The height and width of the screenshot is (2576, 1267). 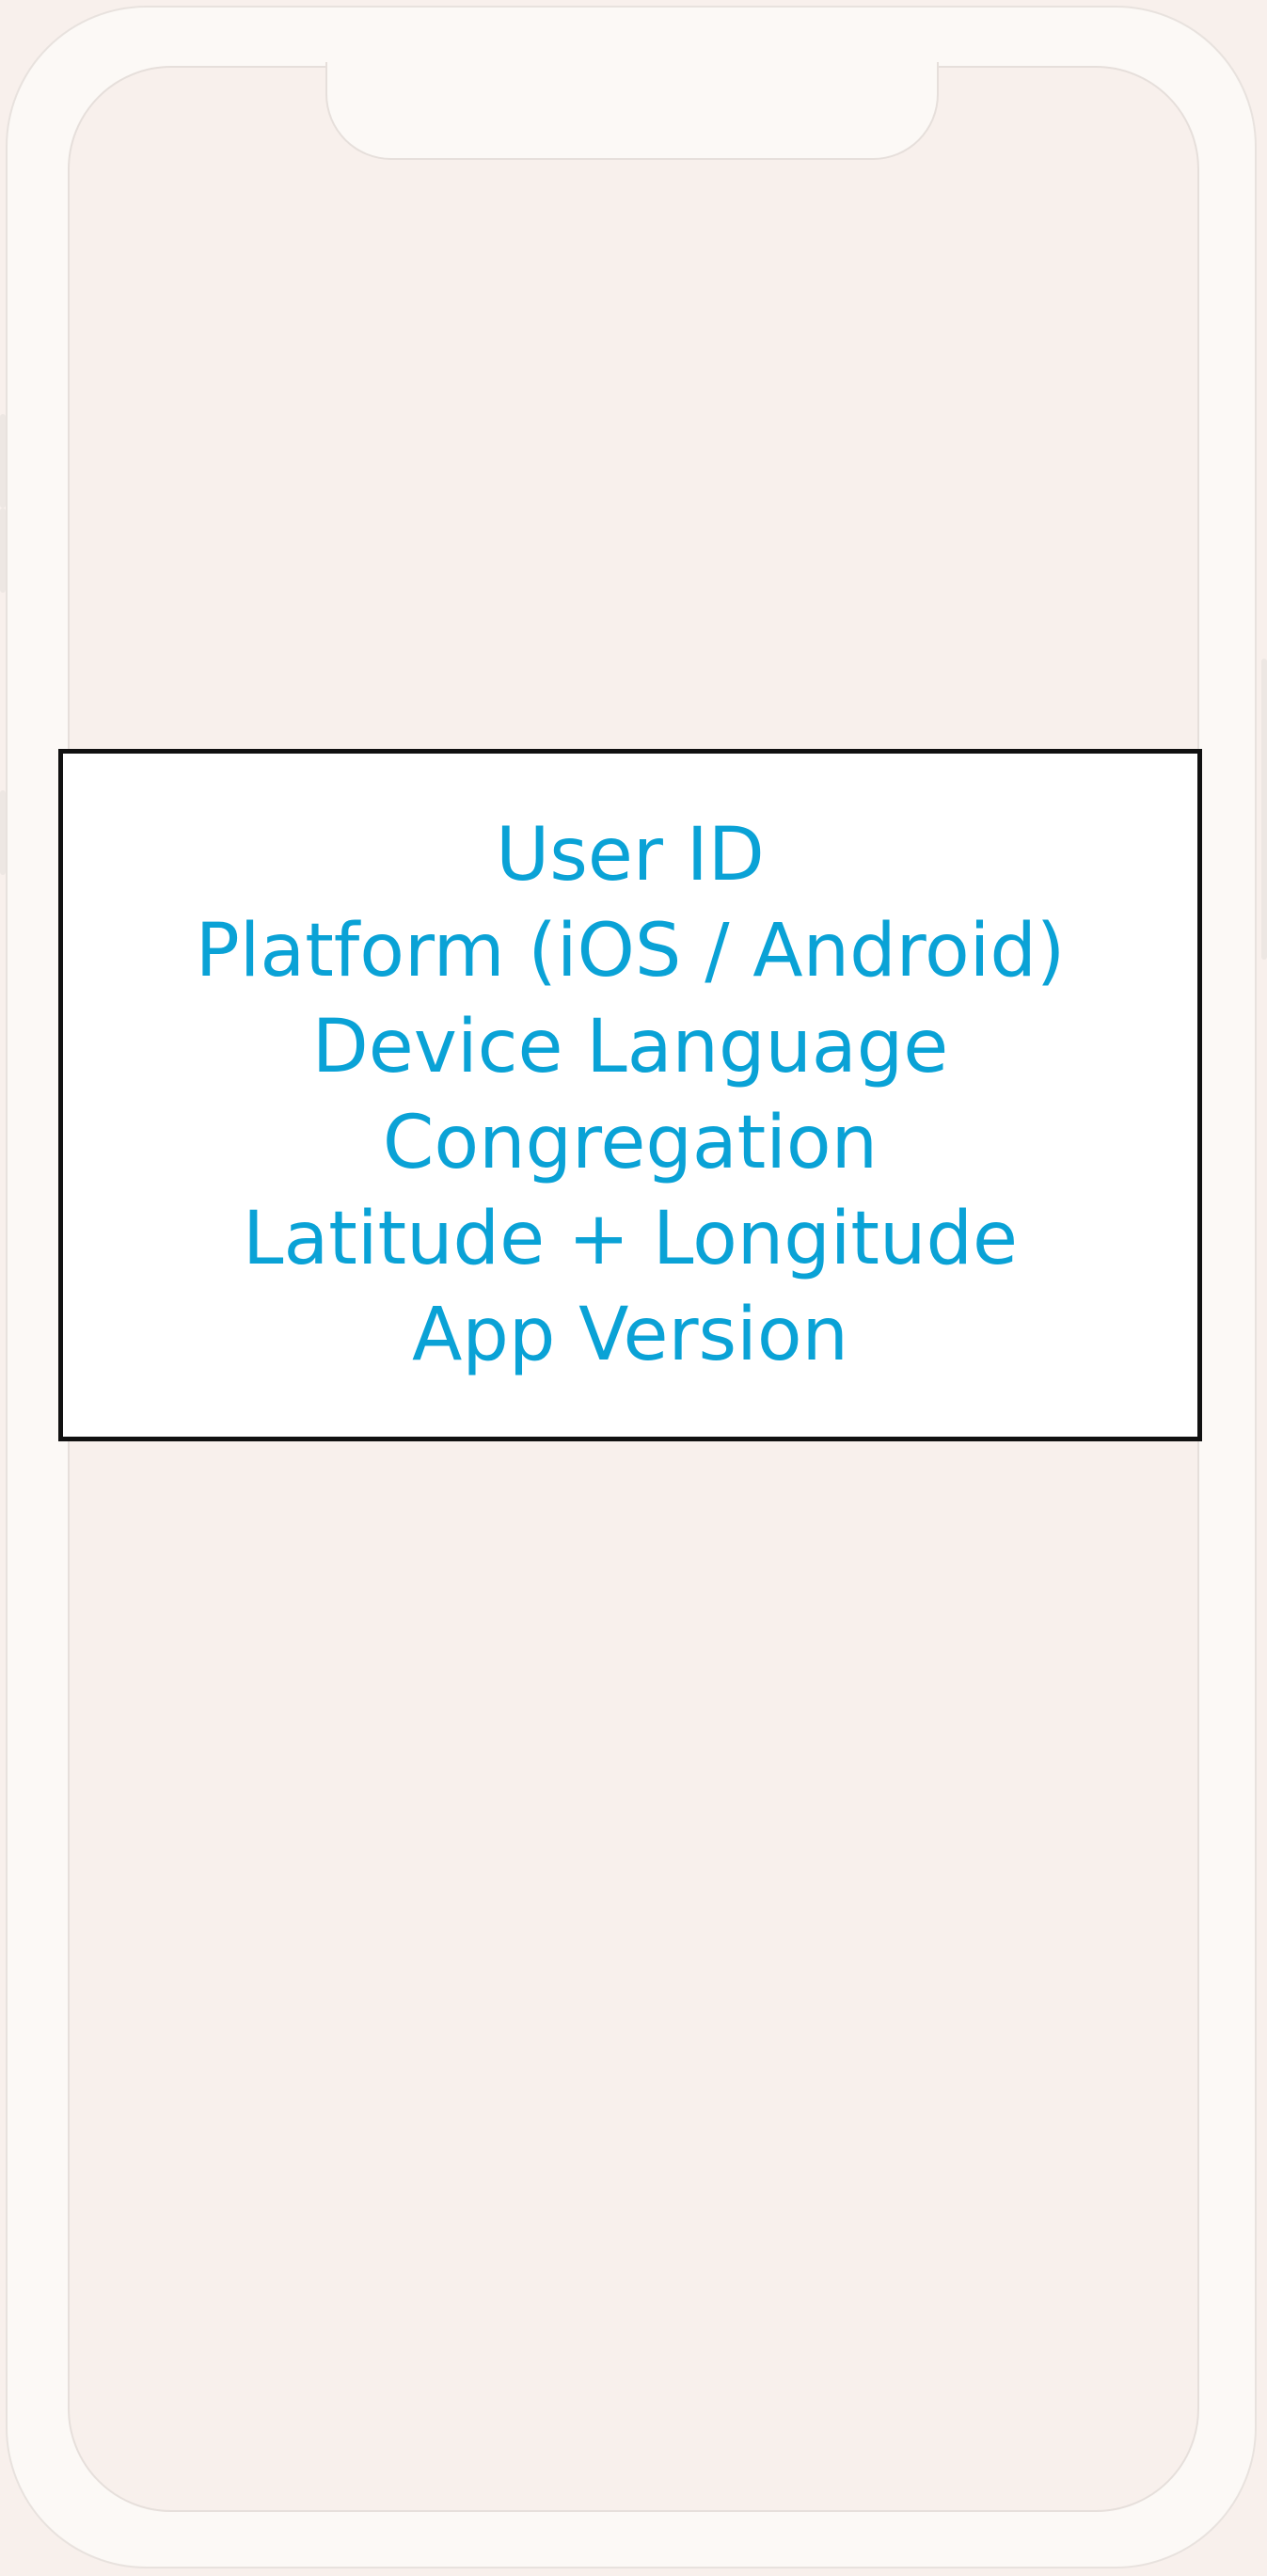 I want to click on info-line-user-id: User ID, so click(x=630, y=855).